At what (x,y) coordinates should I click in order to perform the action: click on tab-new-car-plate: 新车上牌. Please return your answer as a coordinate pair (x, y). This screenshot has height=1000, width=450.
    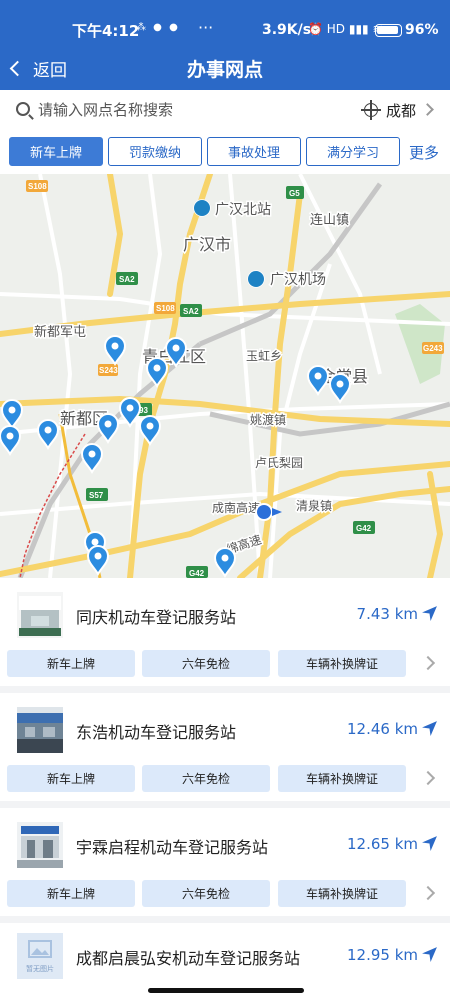
    Looking at the image, I should click on (56, 151).